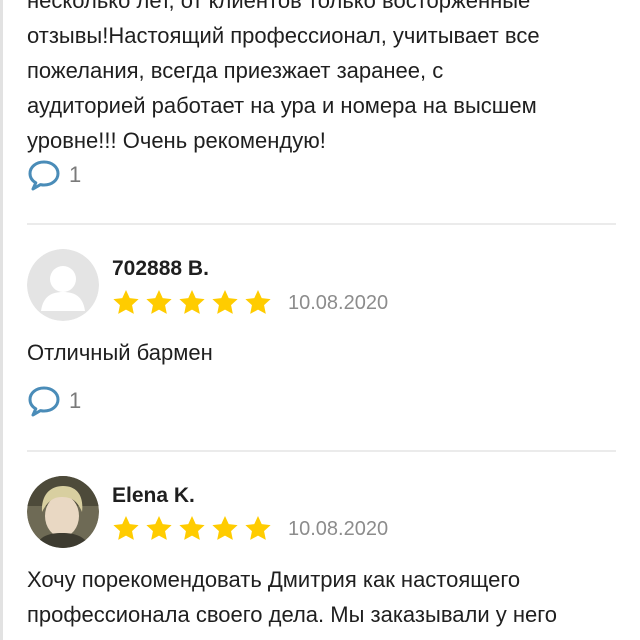 Image resolution: width=640 pixels, height=640 pixels. Describe the element at coordinates (153, 496) in the screenshot. I see `review-author: Elena K.` at that location.